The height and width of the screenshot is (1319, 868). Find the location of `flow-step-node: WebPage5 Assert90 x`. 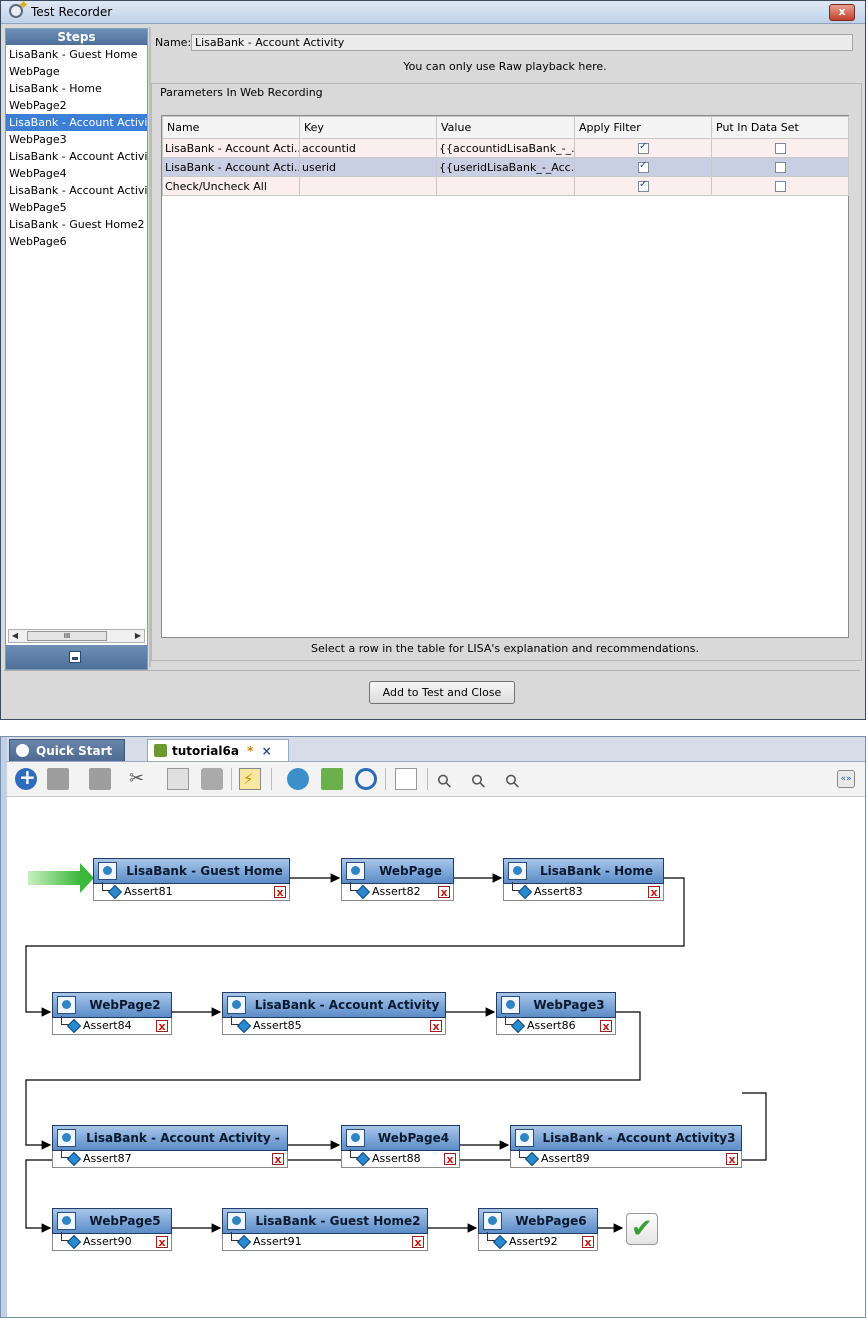

flow-step-node: WebPage5 Assert90 x is located at coordinates (112, 1229).